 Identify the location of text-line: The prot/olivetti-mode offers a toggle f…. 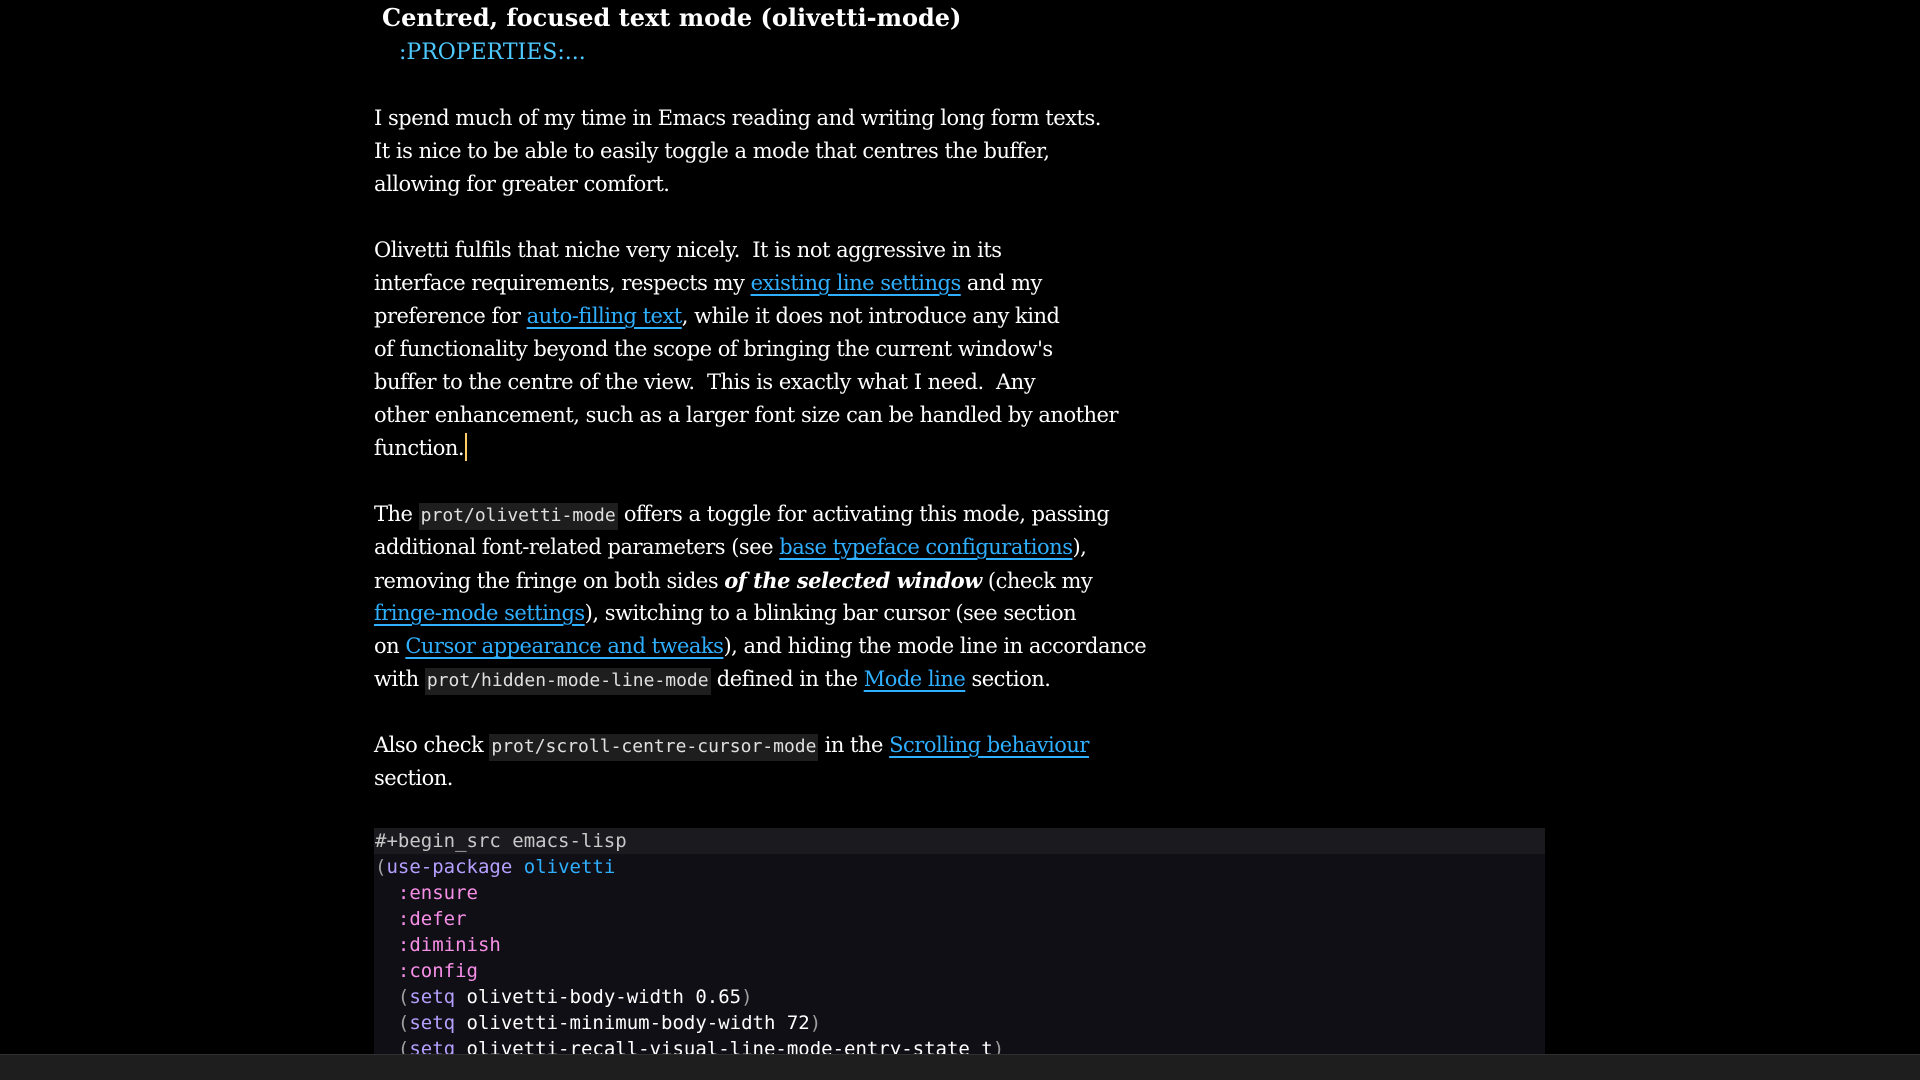
(760, 514).